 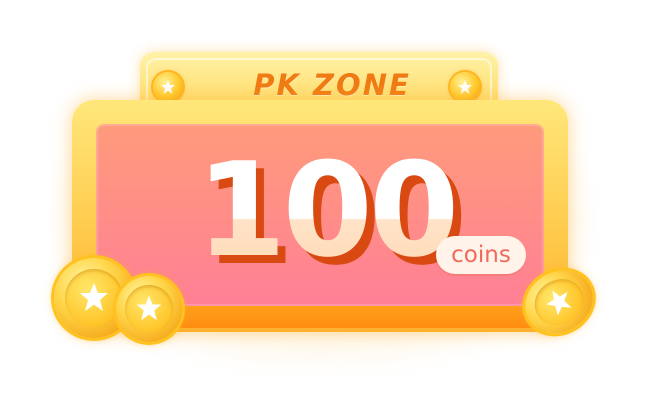 What do you see at coordinates (332, 85) in the screenshot?
I see `badge-title: PK ZONE` at bounding box center [332, 85].